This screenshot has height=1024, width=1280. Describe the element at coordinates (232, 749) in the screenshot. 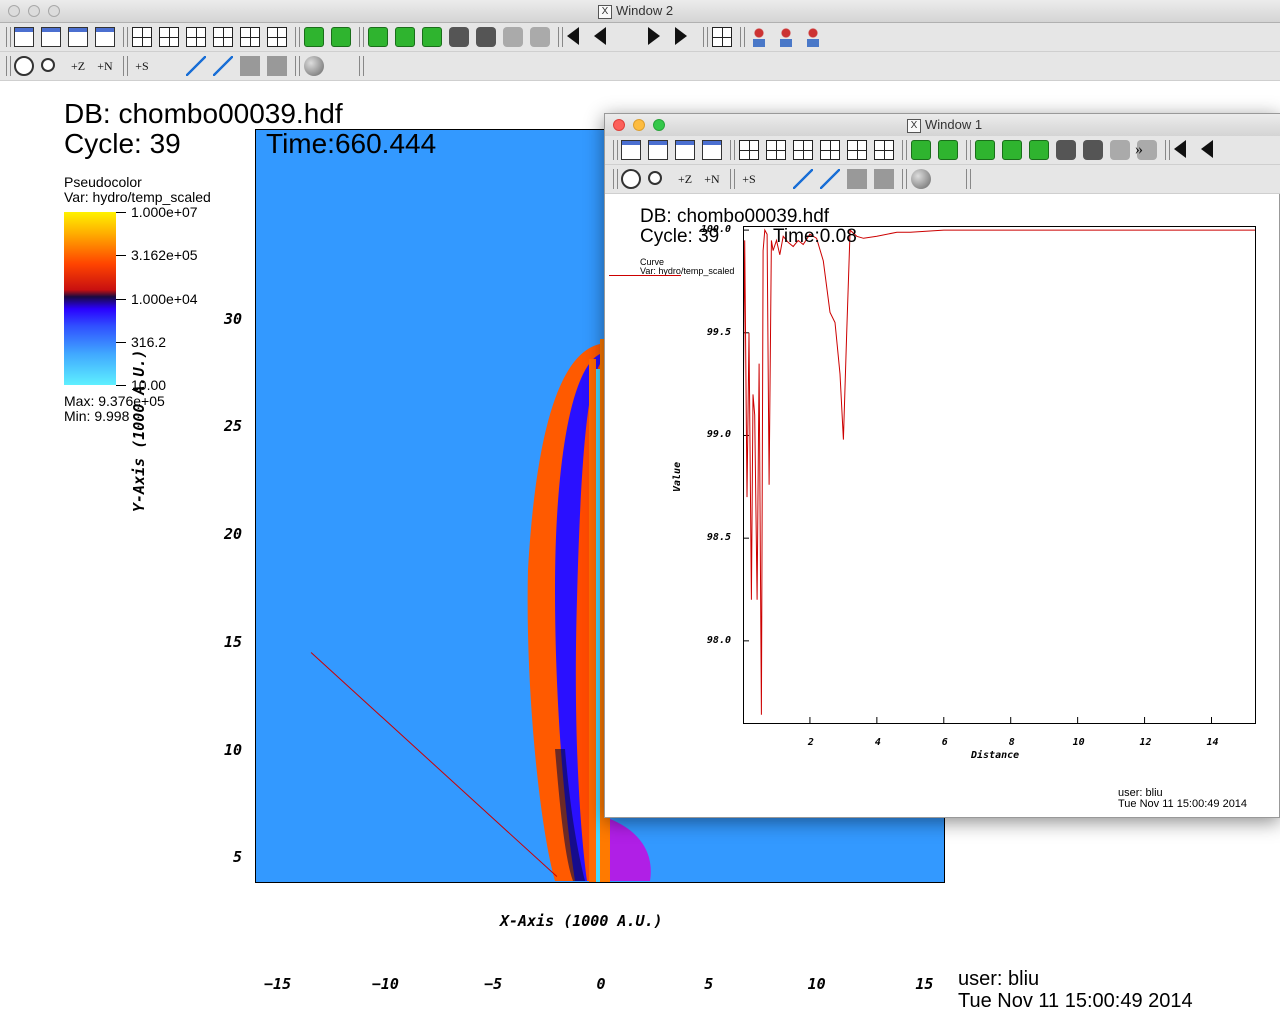

I see `y-tick-label: 10` at that location.